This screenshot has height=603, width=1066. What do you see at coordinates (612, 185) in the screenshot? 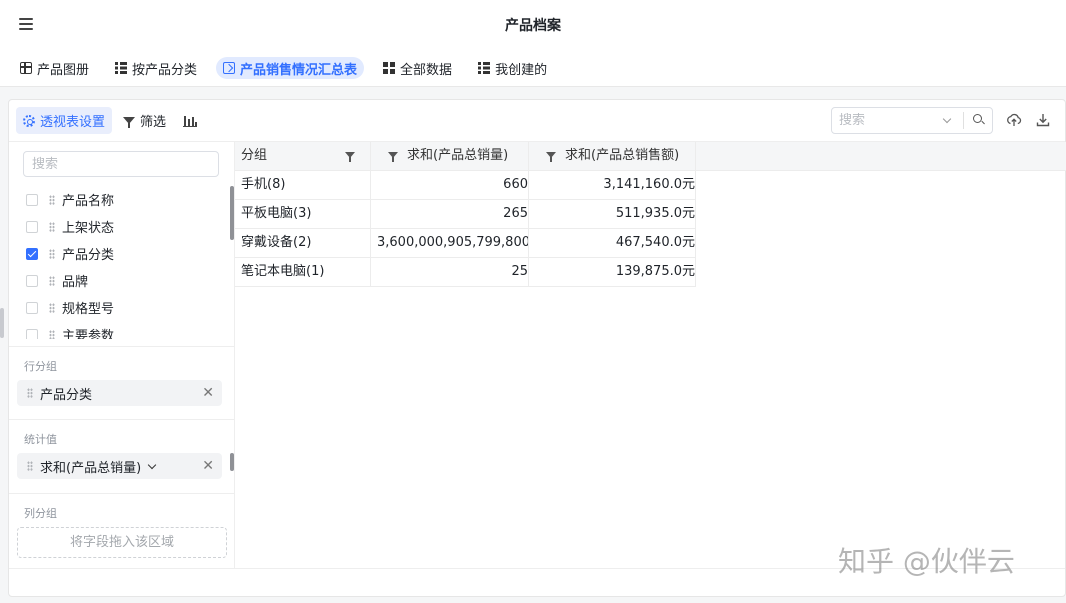
I see `table-cell: 3,141,160.0元` at bounding box center [612, 185].